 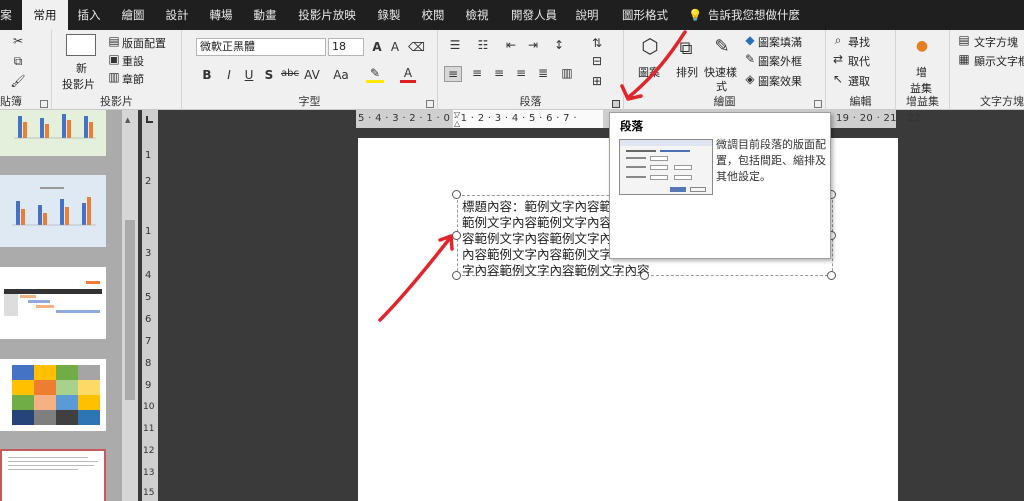 I want to click on red-arrow-to-textbox, so click(x=415, y=279).